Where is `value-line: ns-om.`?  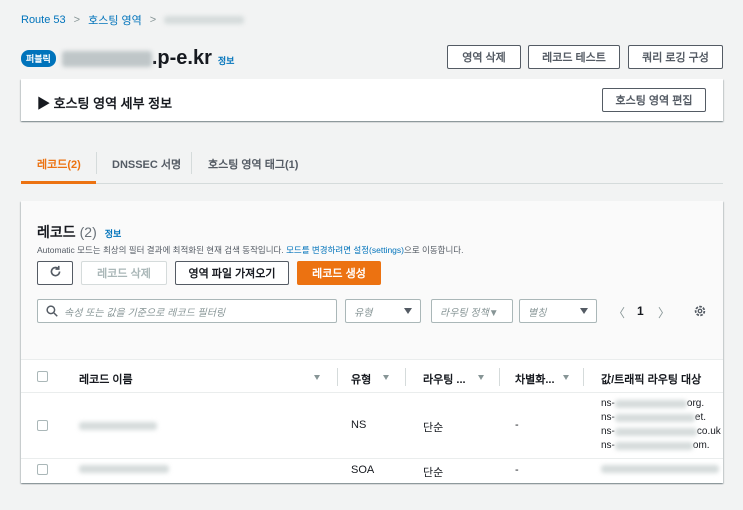 value-line: ns-om. is located at coordinates (655, 445).